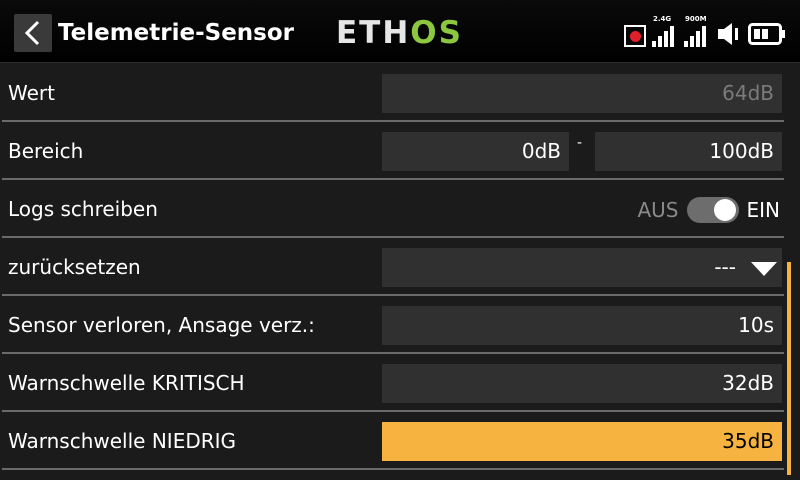 Image resolution: width=800 pixels, height=480 pixels. I want to click on toggle-switch, so click(712, 209).